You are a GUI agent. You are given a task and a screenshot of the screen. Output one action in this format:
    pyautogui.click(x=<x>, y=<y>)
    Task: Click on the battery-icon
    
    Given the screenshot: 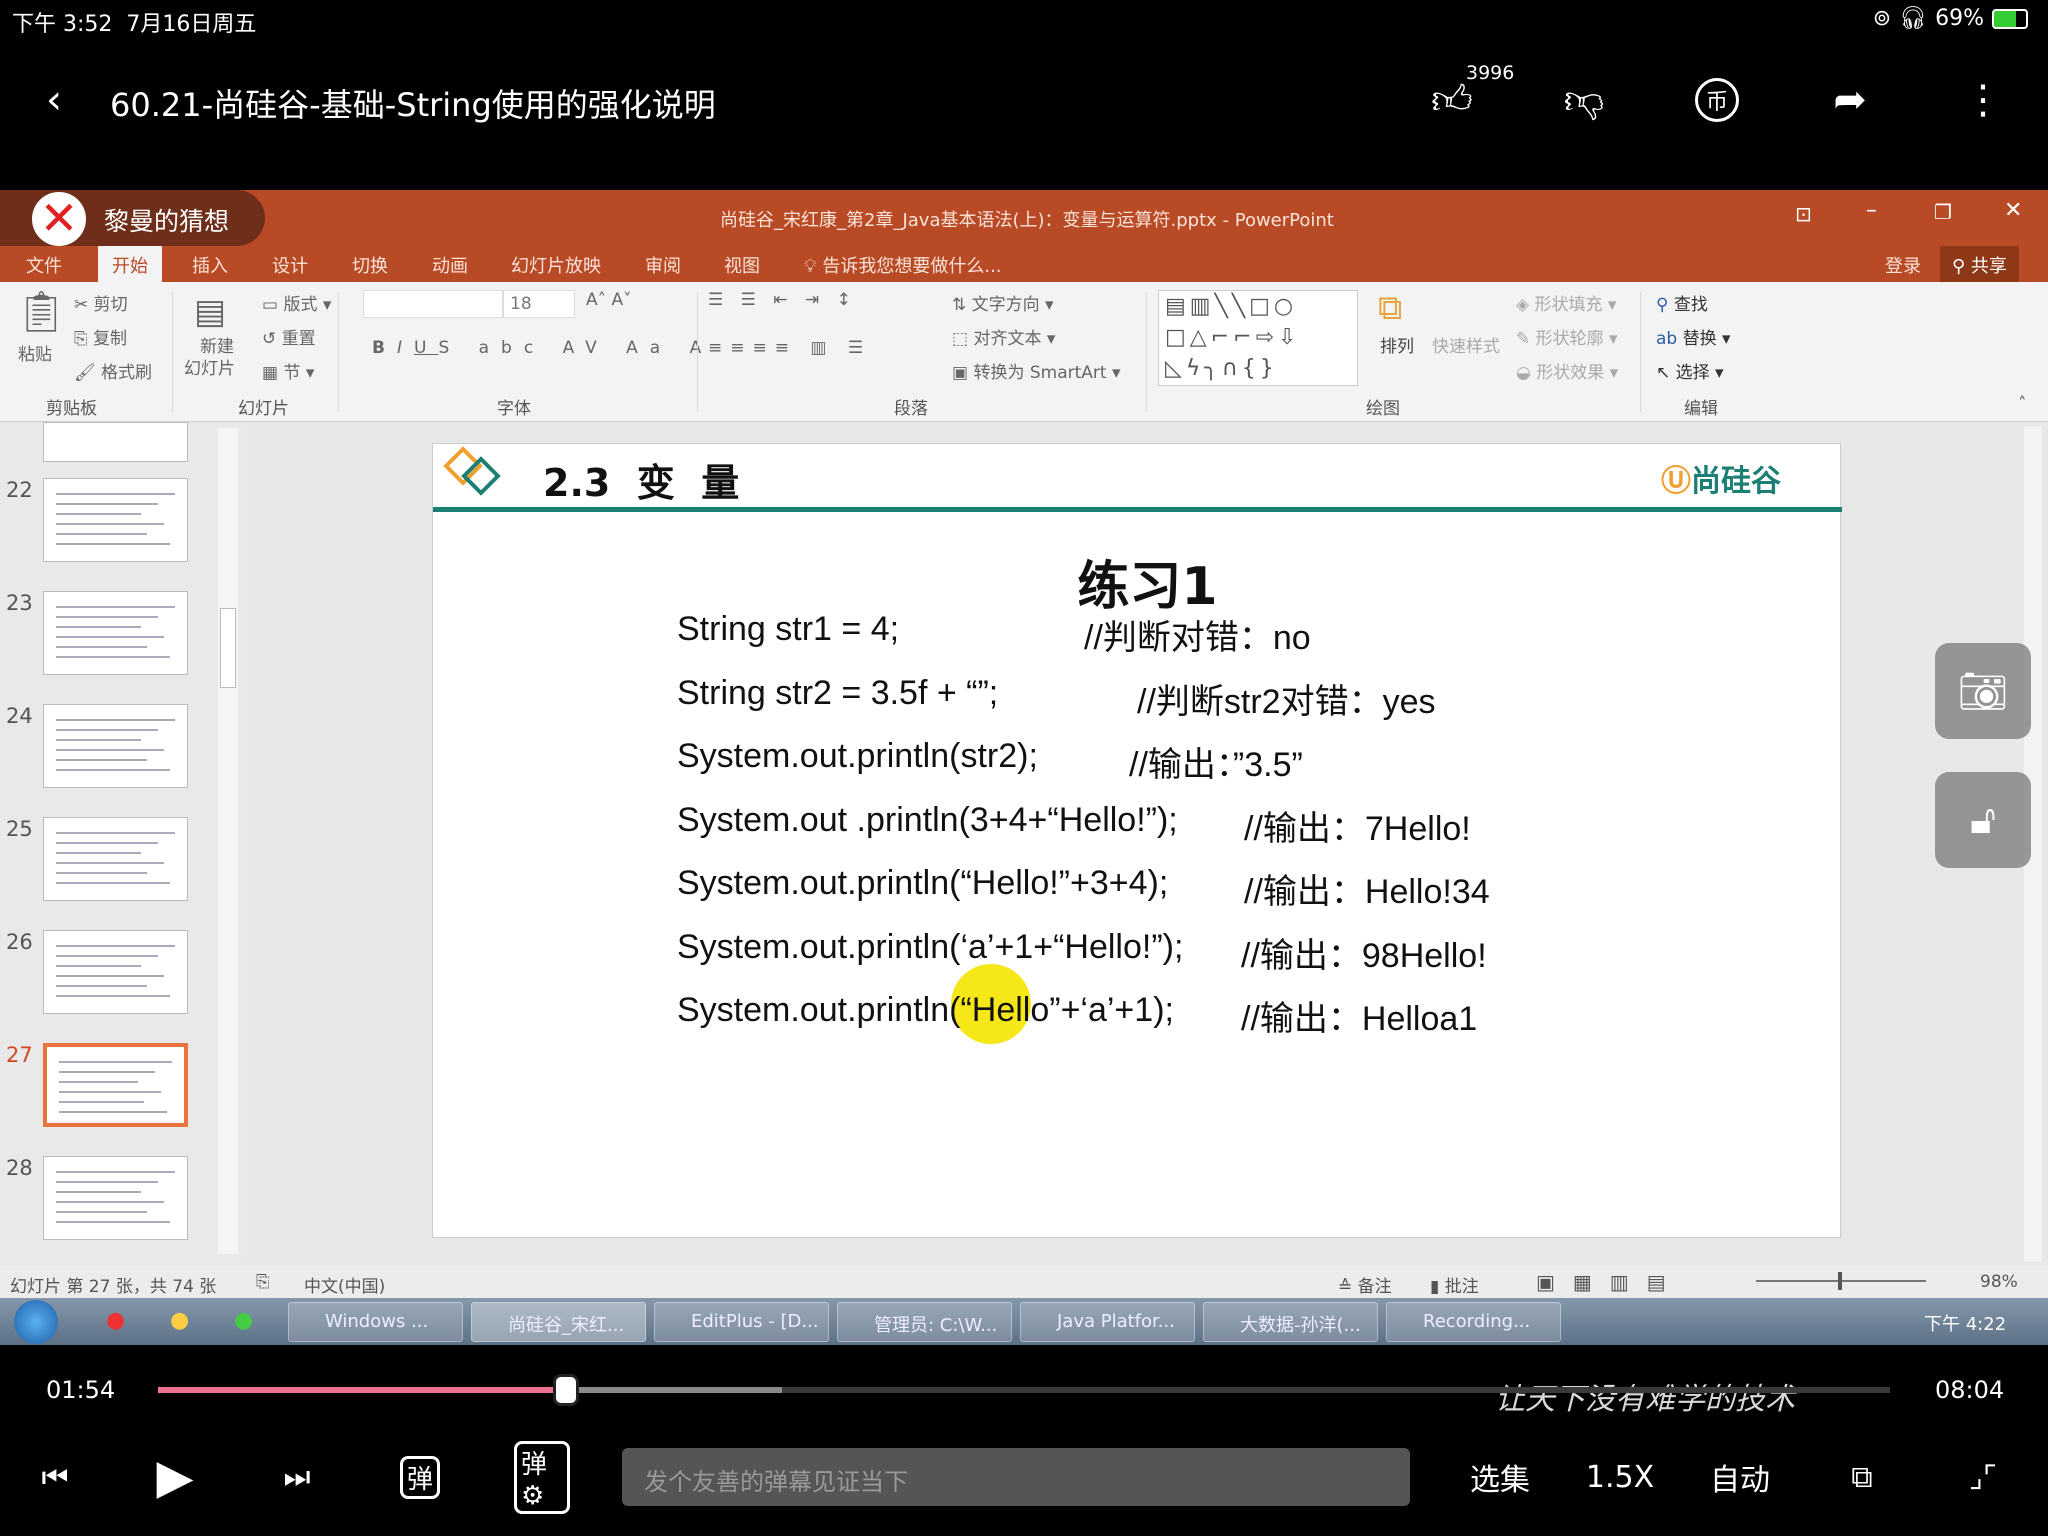 What is the action you would take?
    pyautogui.click(x=2010, y=18)
    